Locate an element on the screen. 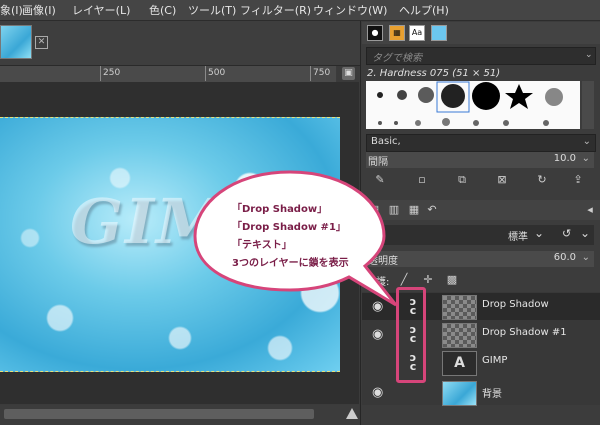  refresh-brush-icon: ↻ is located at coordinates (542, 180).